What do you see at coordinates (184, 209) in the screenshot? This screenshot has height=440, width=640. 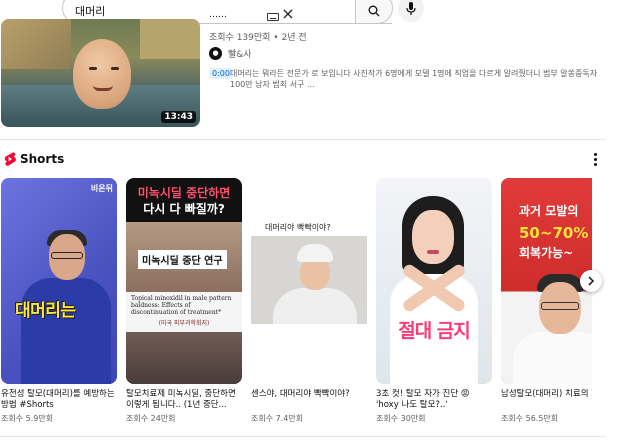 I see `thumbnail-caption: 다시 다 빠질까?` at bounding box center [184, 209].